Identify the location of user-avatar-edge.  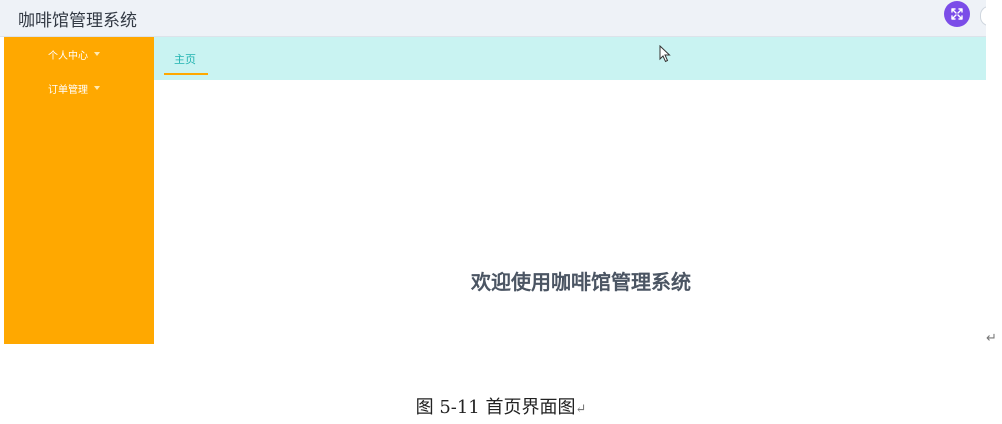
(983, 16).